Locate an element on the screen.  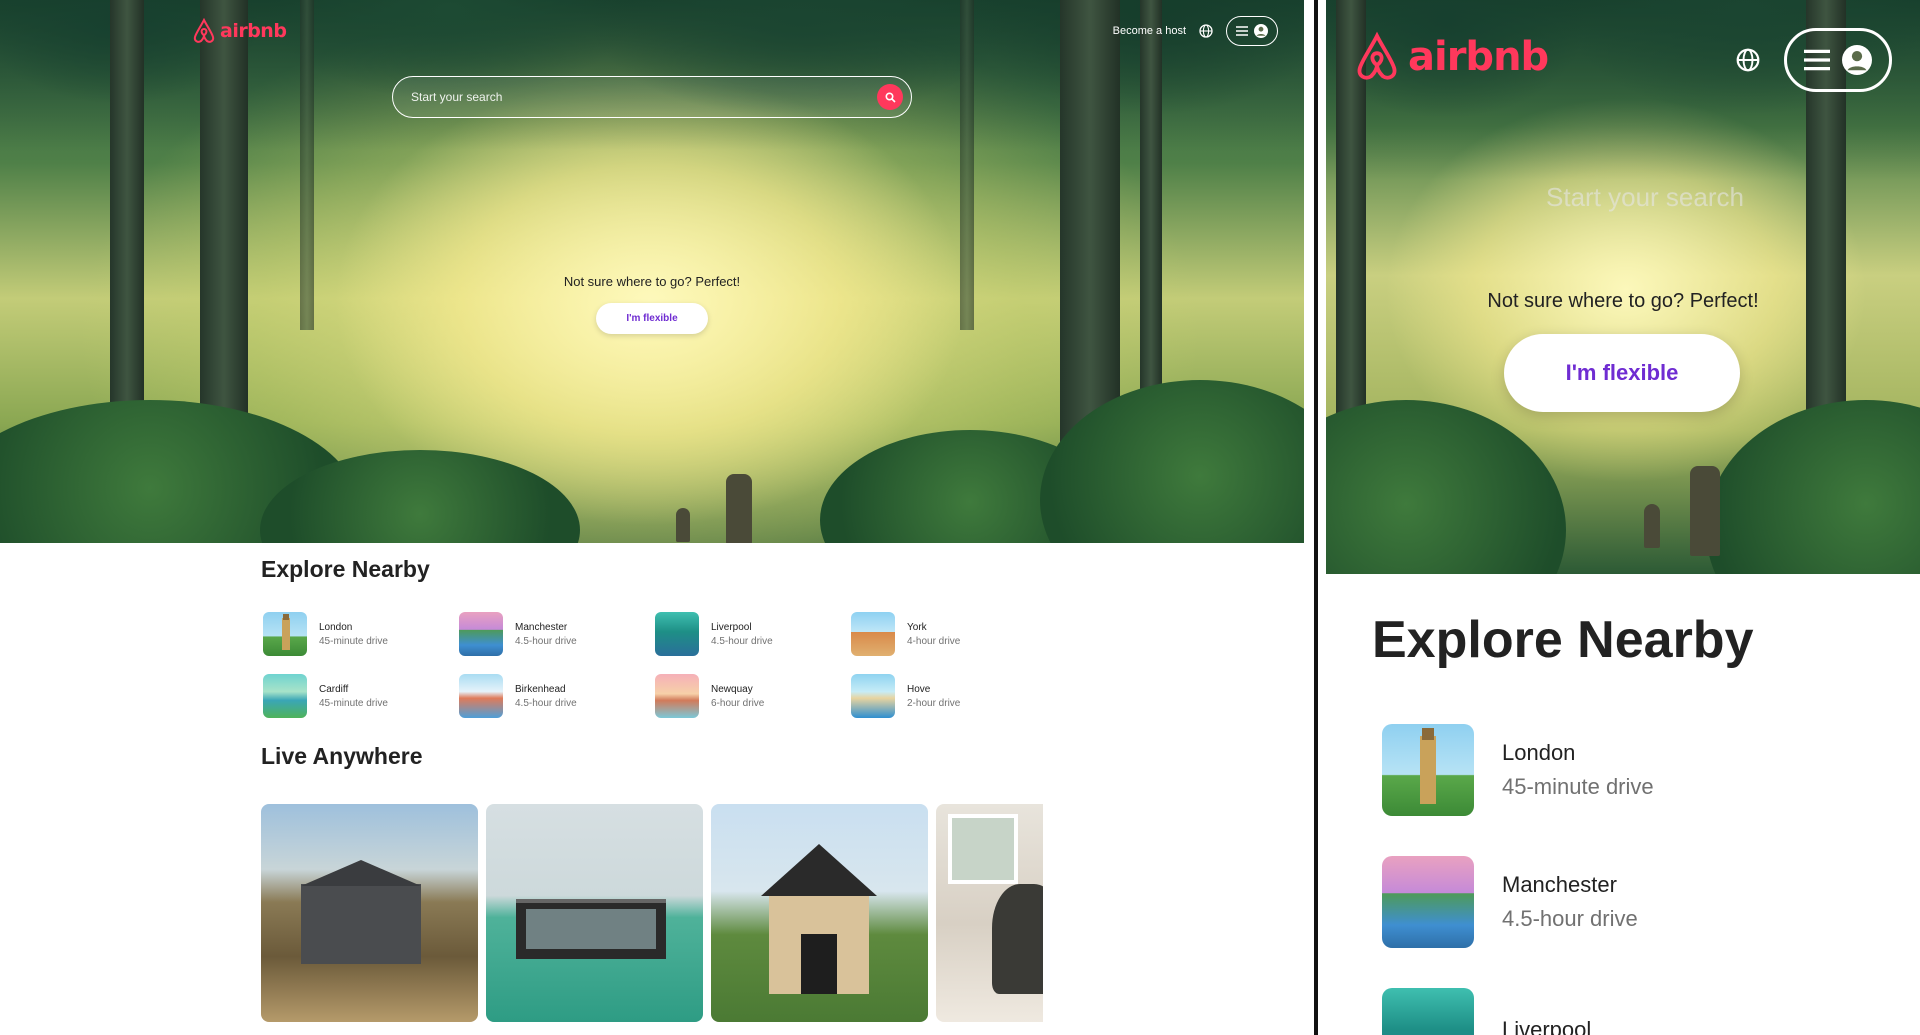
search-input is located at coordinates (621, 97).